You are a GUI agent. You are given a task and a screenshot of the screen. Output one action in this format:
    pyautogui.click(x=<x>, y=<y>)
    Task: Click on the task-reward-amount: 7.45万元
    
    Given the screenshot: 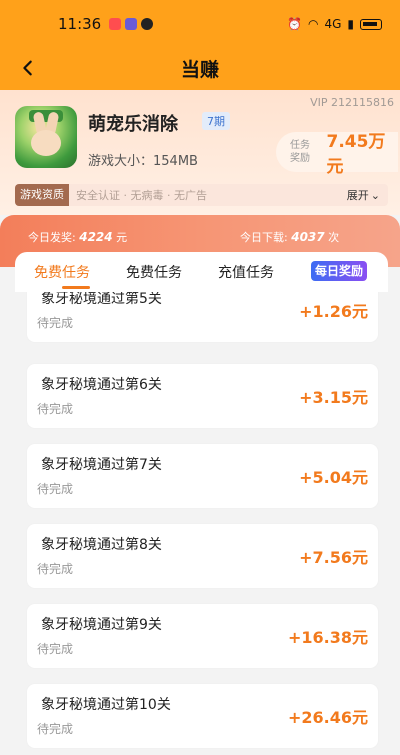 What is the action you would take?
    pyautogui.click(x=356, y=154)
    